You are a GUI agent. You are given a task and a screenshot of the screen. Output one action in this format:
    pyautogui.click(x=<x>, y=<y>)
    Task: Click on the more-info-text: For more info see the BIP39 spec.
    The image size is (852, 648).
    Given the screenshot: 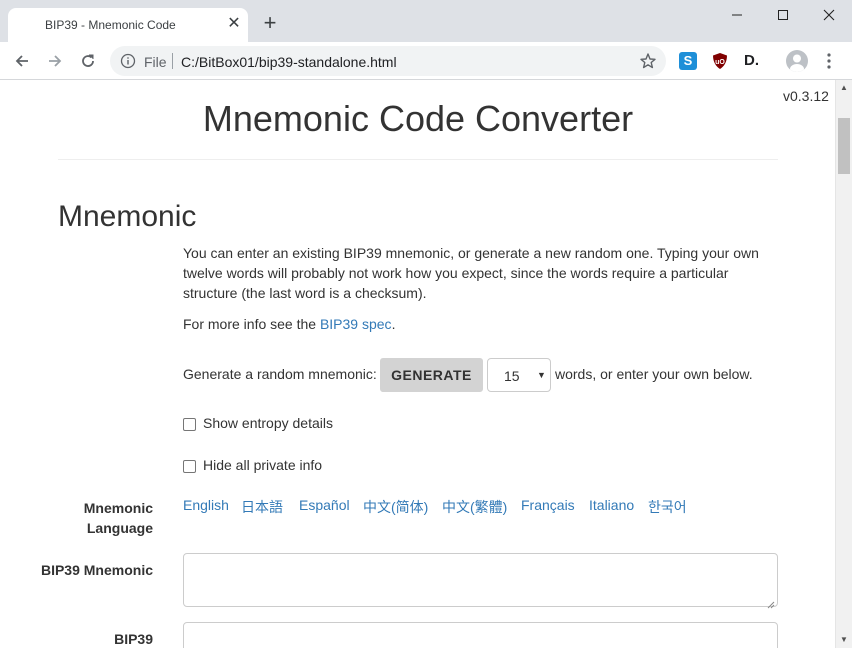 What is the action you would take?
    pyautogui.click(x=289, y=324)
    